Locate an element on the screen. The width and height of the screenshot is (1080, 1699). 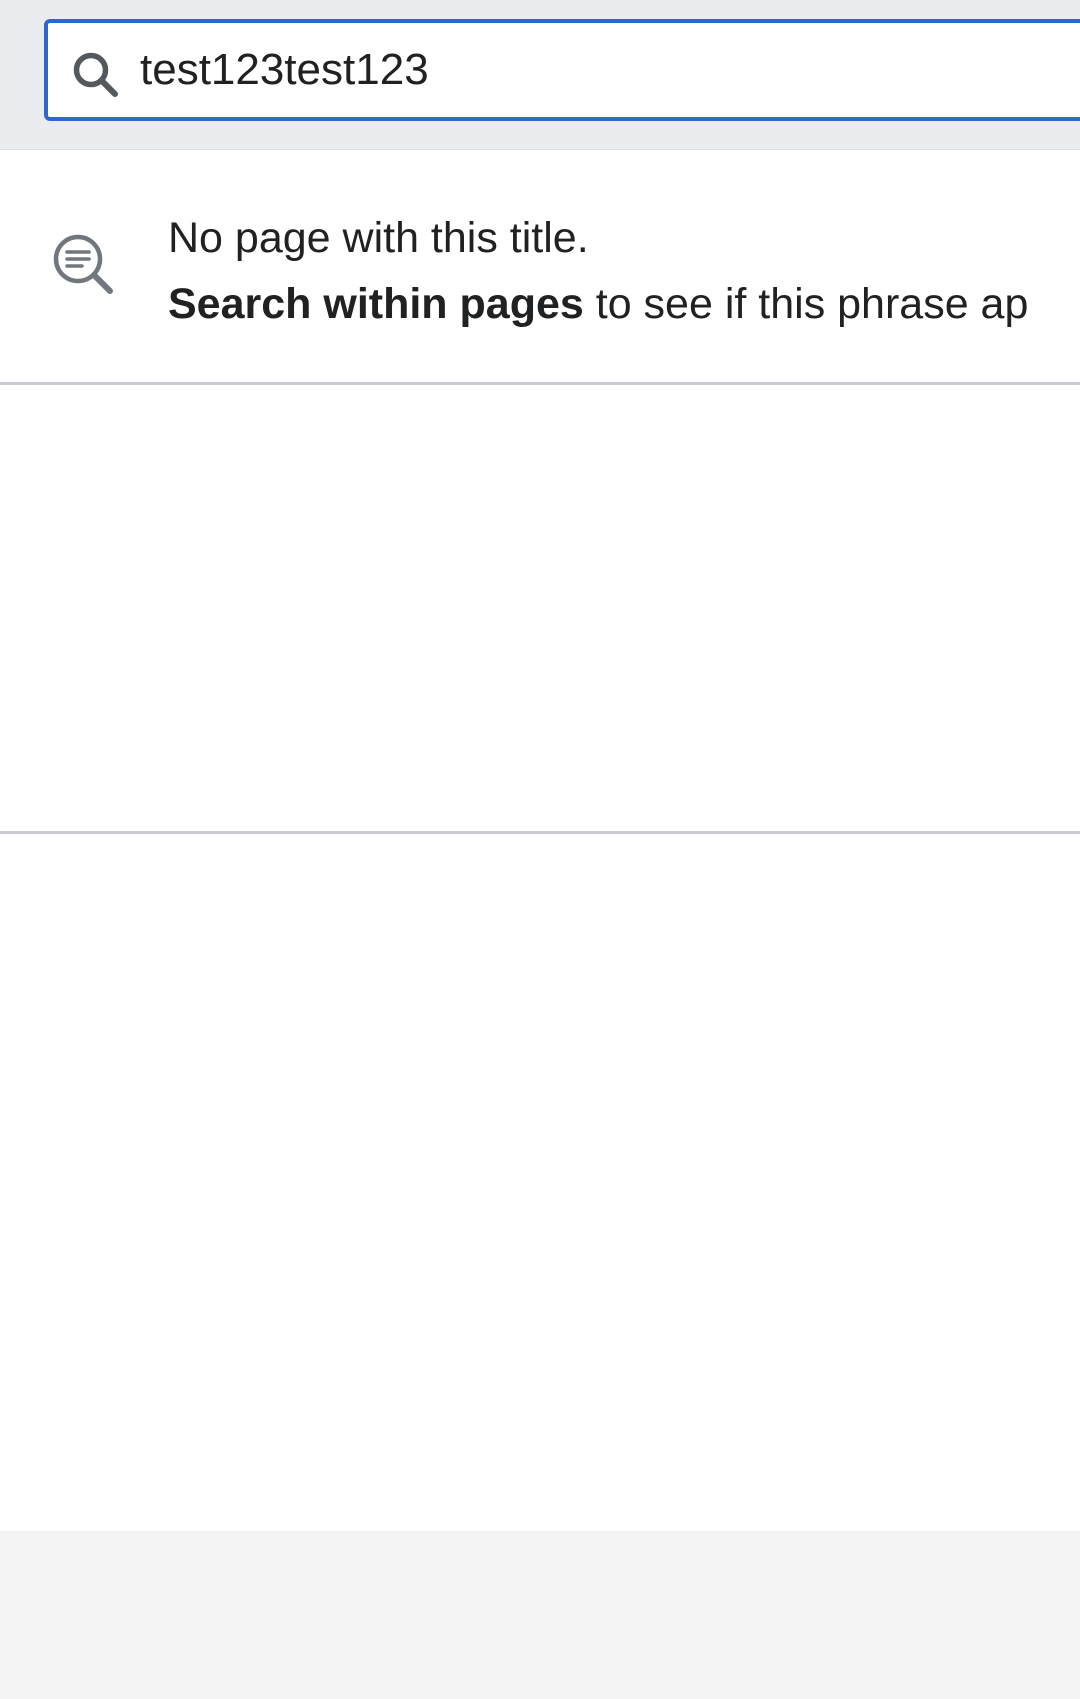
content-divider is located at coordinates (540, 832).